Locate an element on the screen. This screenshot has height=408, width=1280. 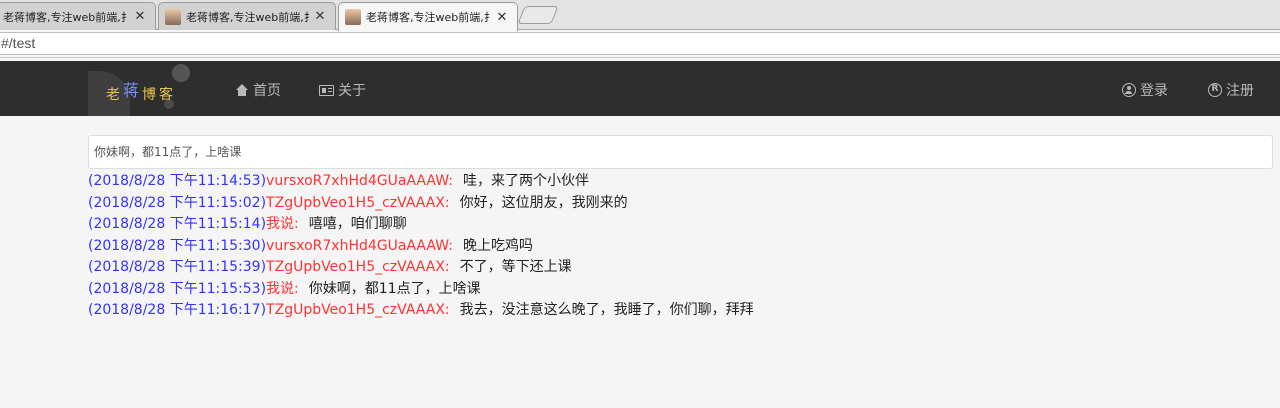
register-link: R 注册 is located at coordinates (1231, 90).